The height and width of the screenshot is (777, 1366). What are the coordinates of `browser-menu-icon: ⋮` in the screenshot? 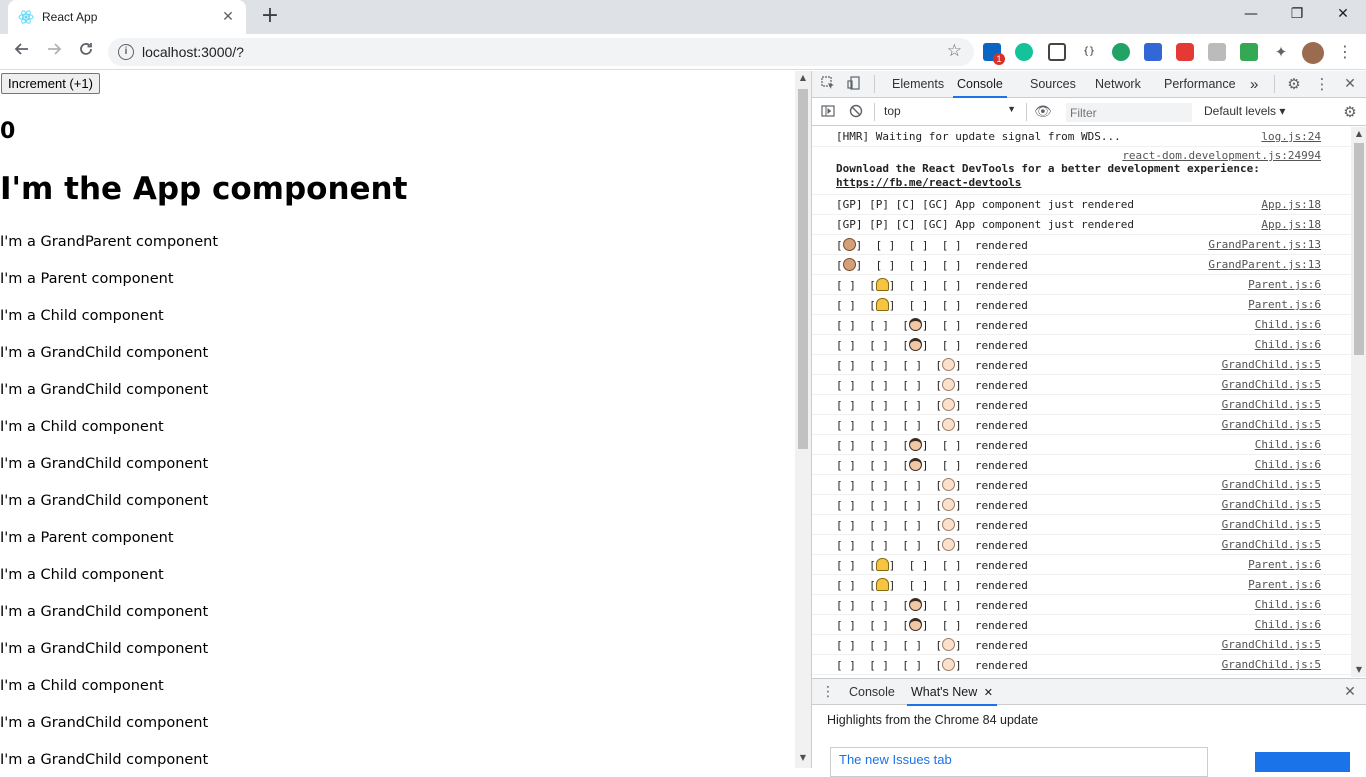 It's located at (1345, 52).